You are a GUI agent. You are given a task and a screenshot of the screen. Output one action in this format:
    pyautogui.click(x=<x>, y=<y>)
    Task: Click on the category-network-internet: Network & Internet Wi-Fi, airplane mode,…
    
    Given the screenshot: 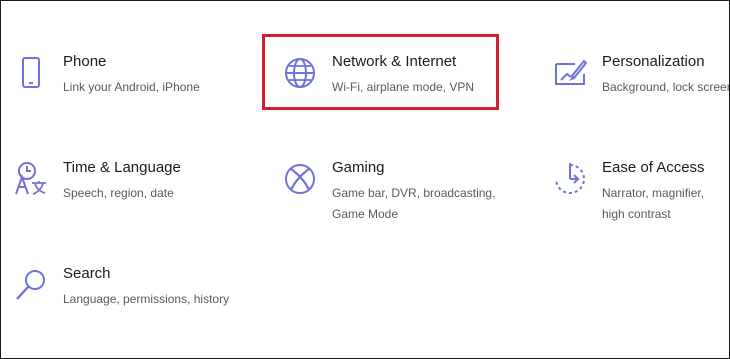 What is the action you would take?
    pyautogui.click(x=402, y=88)
    